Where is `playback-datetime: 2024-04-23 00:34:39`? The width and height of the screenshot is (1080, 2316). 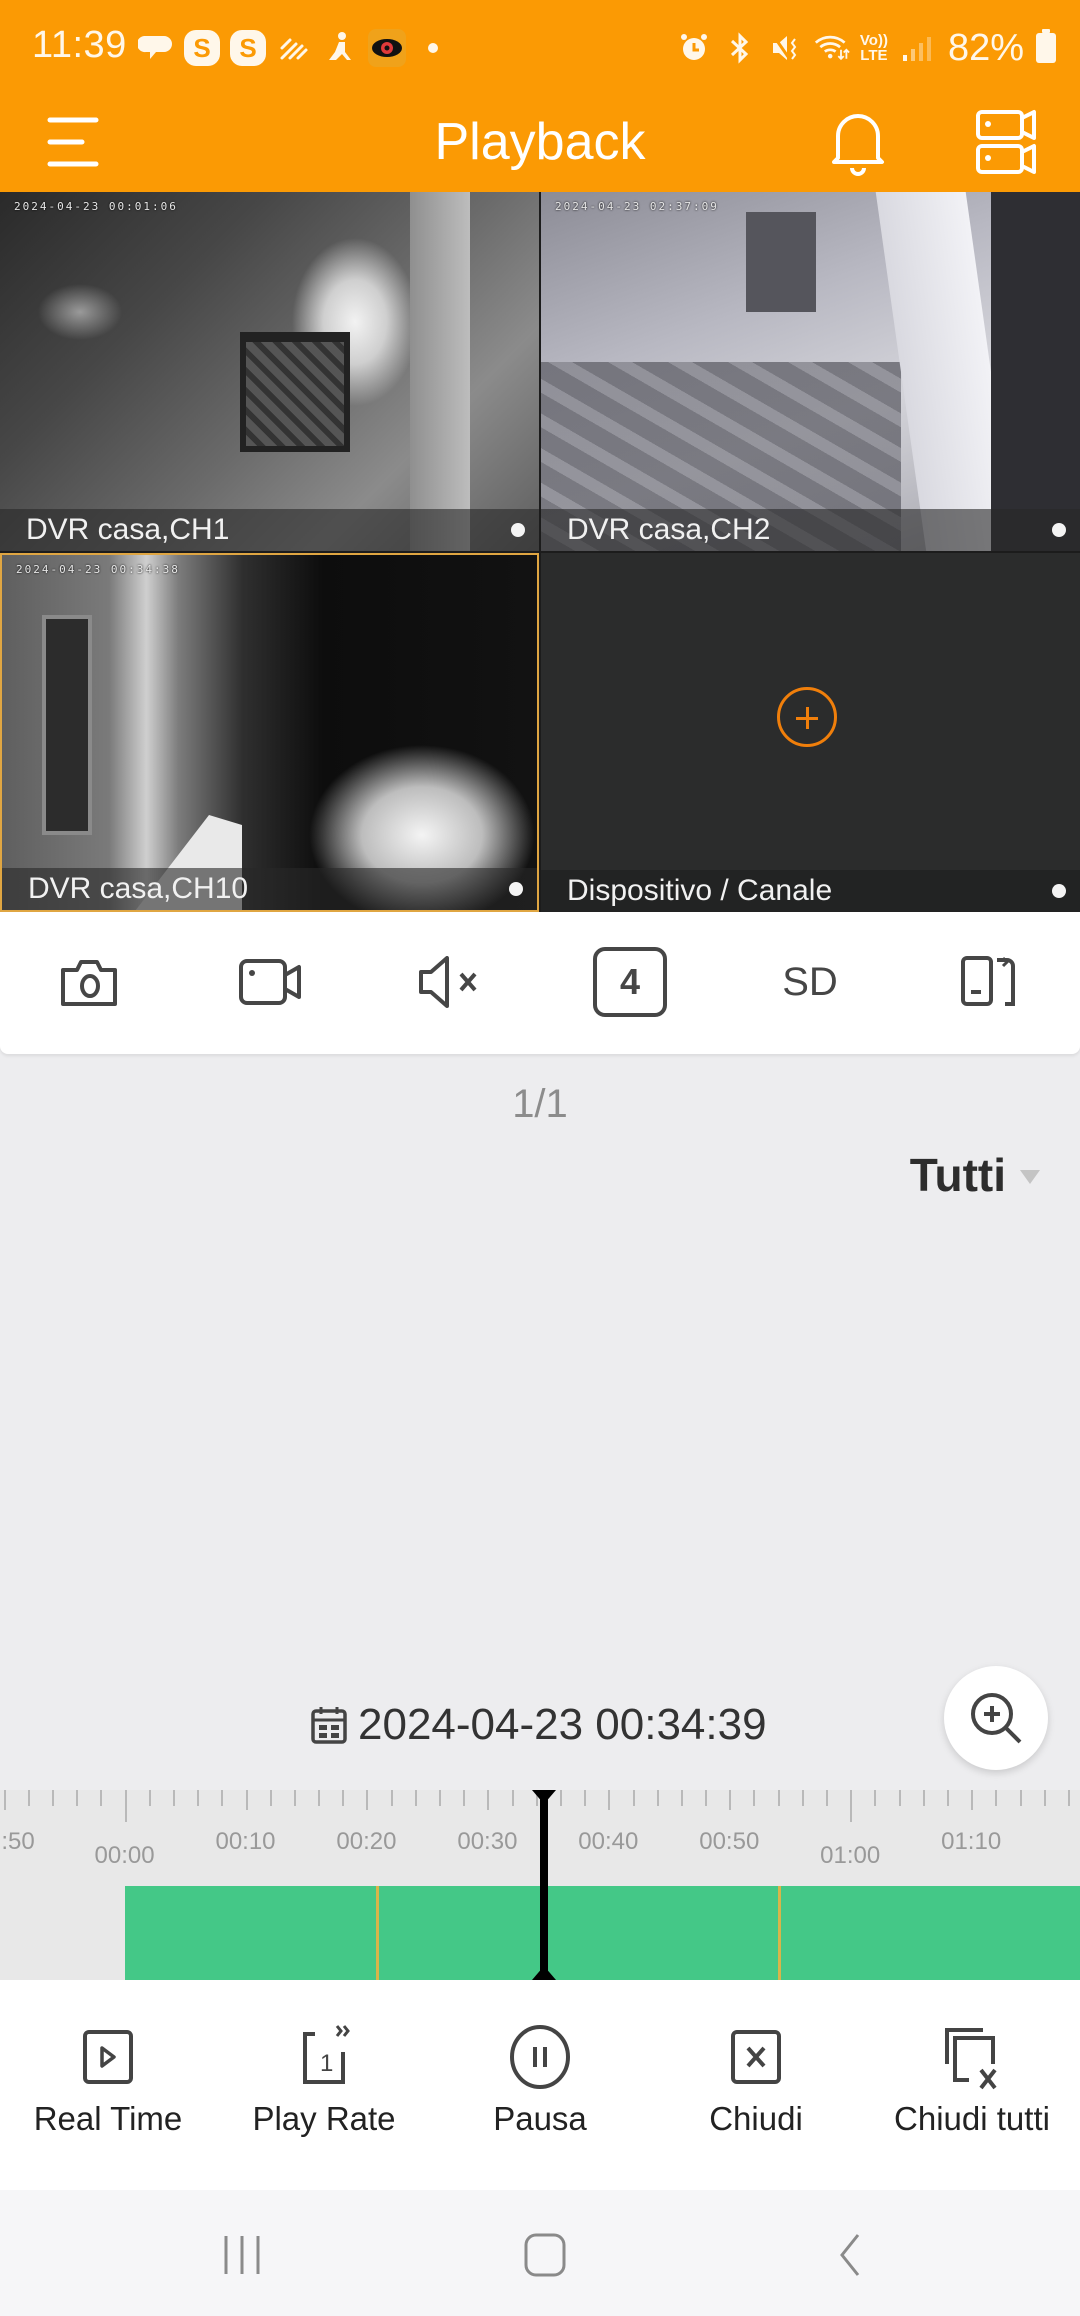
playback-datetime: 2024-04-23 00:34:39 is located at coordinates (538, 1725).